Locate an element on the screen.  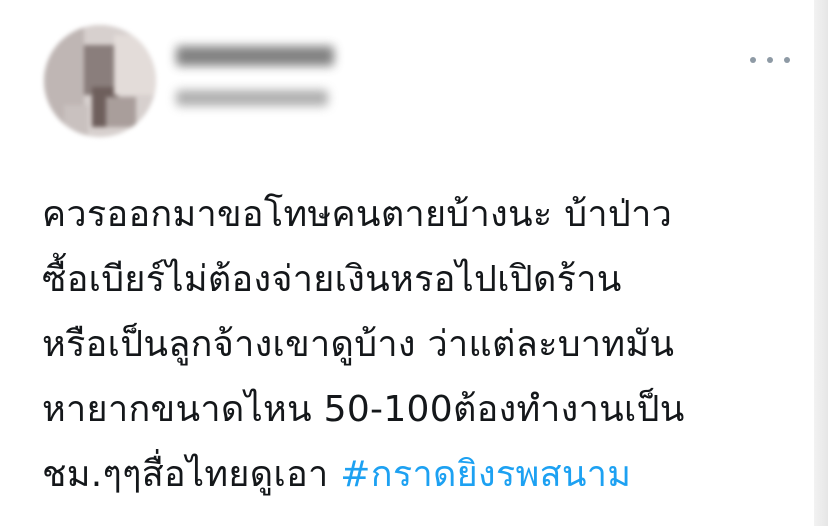
hashtag-link: #กราดยิงรพสนาม is located at coordinates (485, 474).